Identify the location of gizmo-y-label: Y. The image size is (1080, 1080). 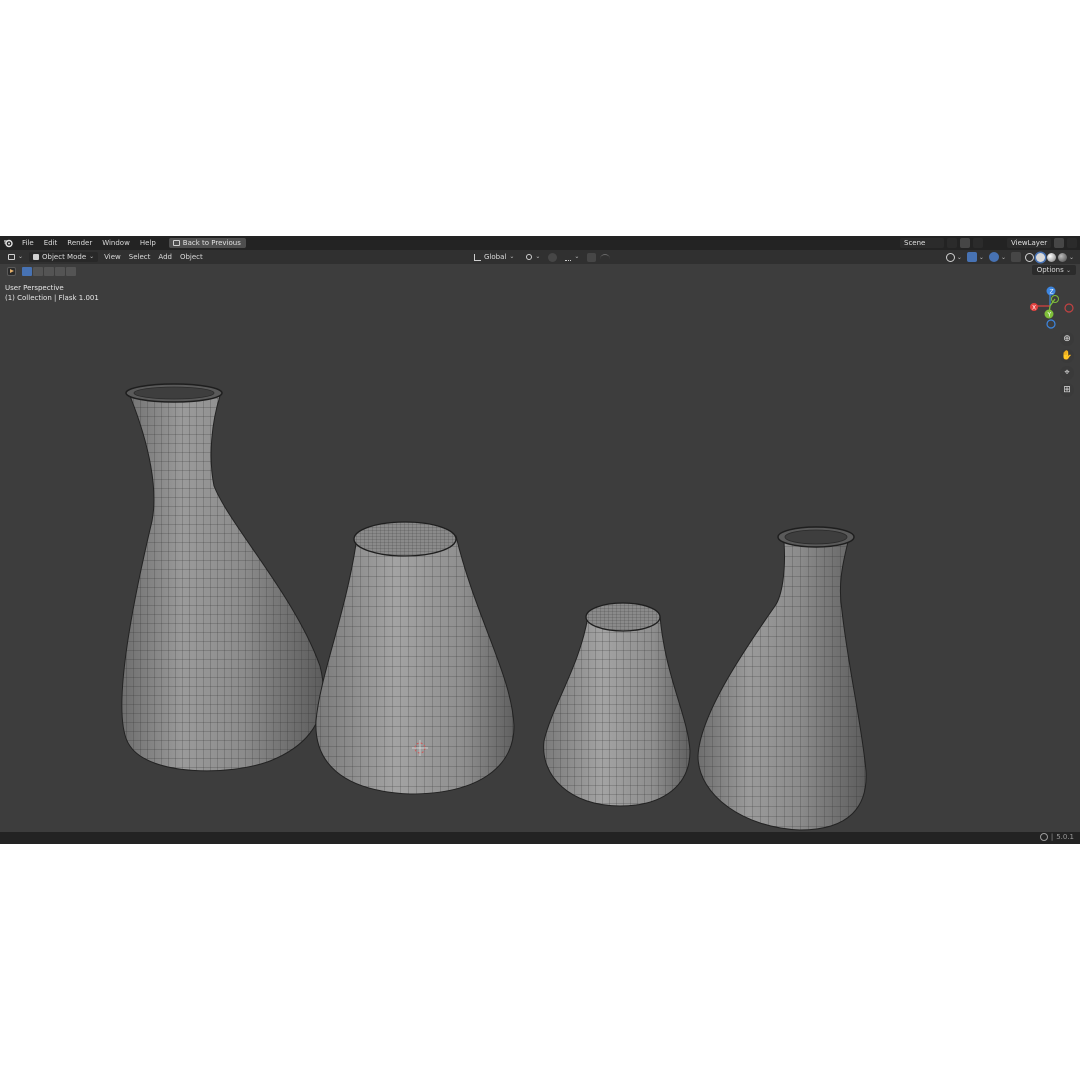
(1049, 315).